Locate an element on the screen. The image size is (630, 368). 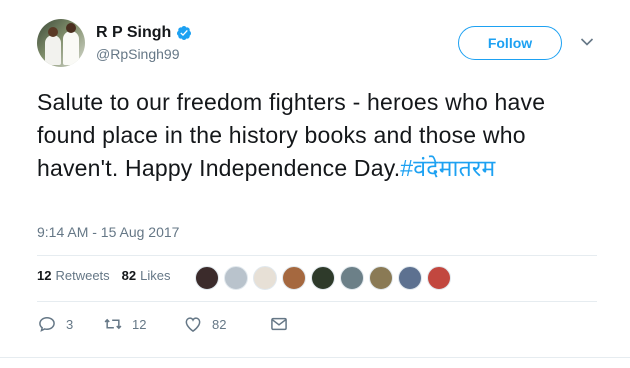
tweet-actions: 3 12 82 is located at coordinates (163, 324).